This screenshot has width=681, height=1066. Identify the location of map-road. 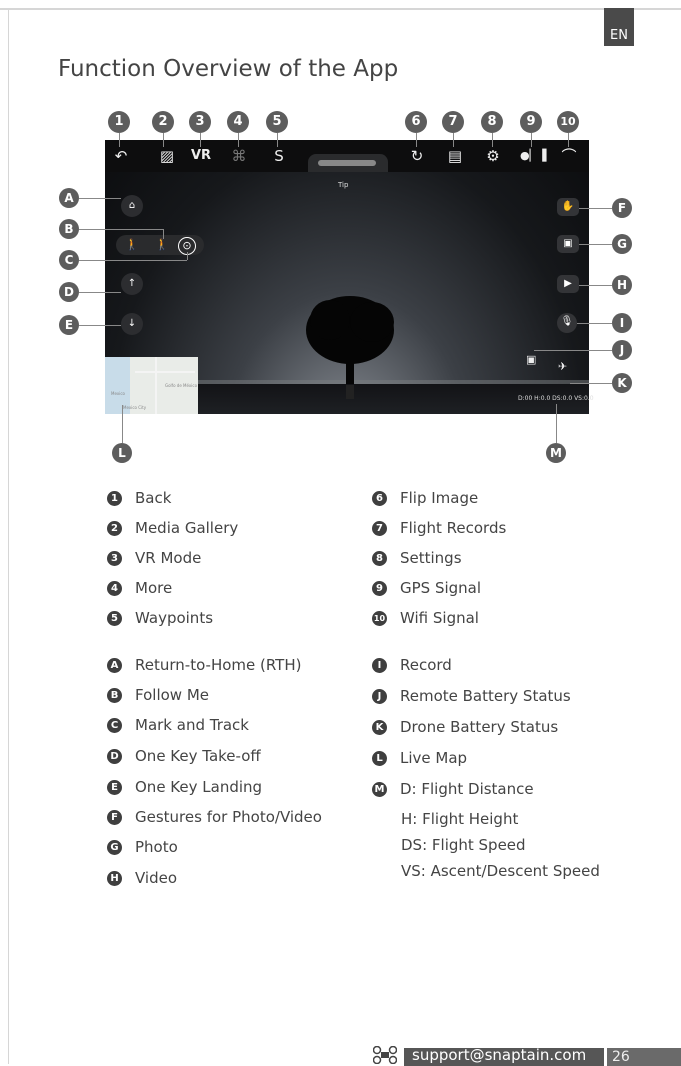
(165, 372).